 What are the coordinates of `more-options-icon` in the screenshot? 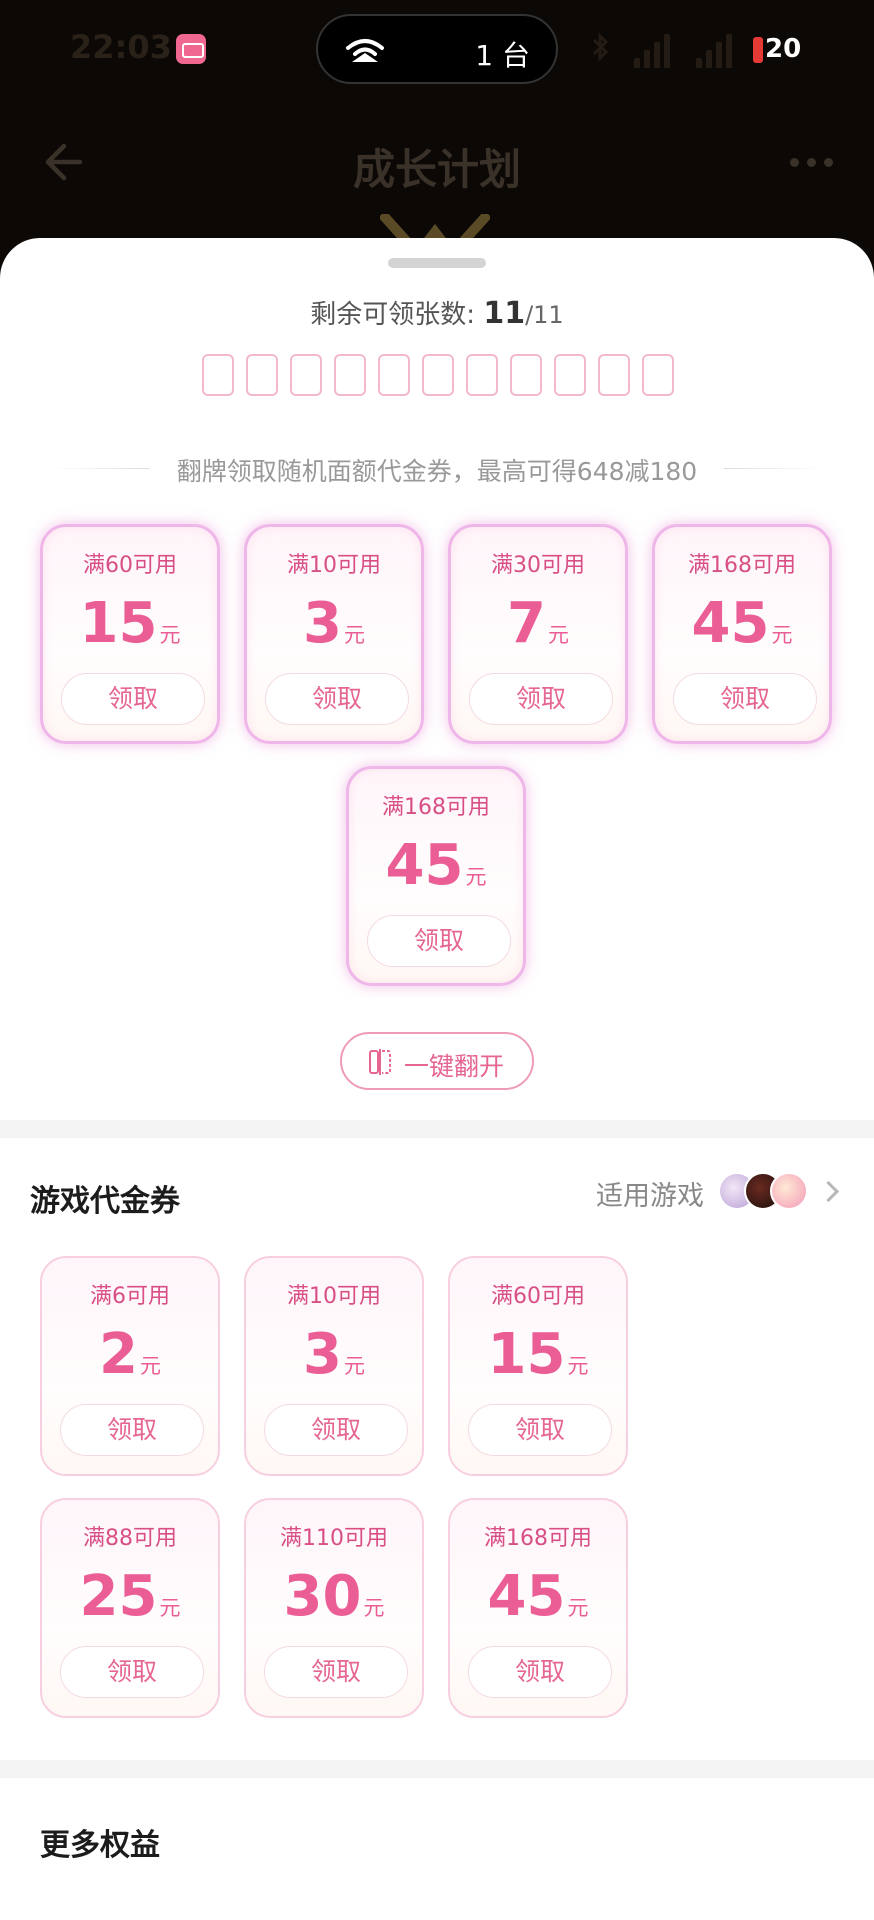 It's located at (812, 163).